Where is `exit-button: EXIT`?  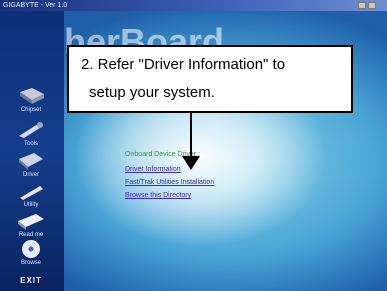 exit-button: EXIT is located at coordinates (31, 279).